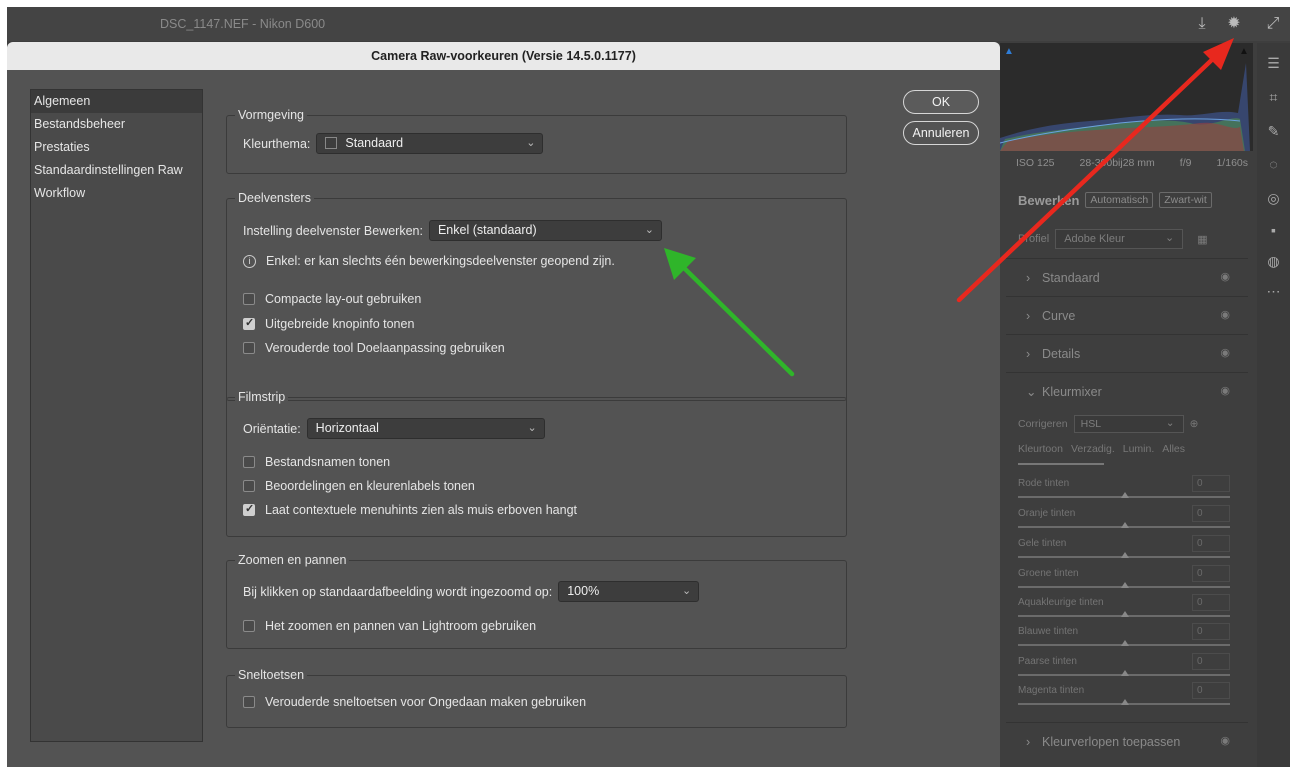 The image size is (1290, 767). I want to click on crop-icon: ⌗, so click(1273, 97).